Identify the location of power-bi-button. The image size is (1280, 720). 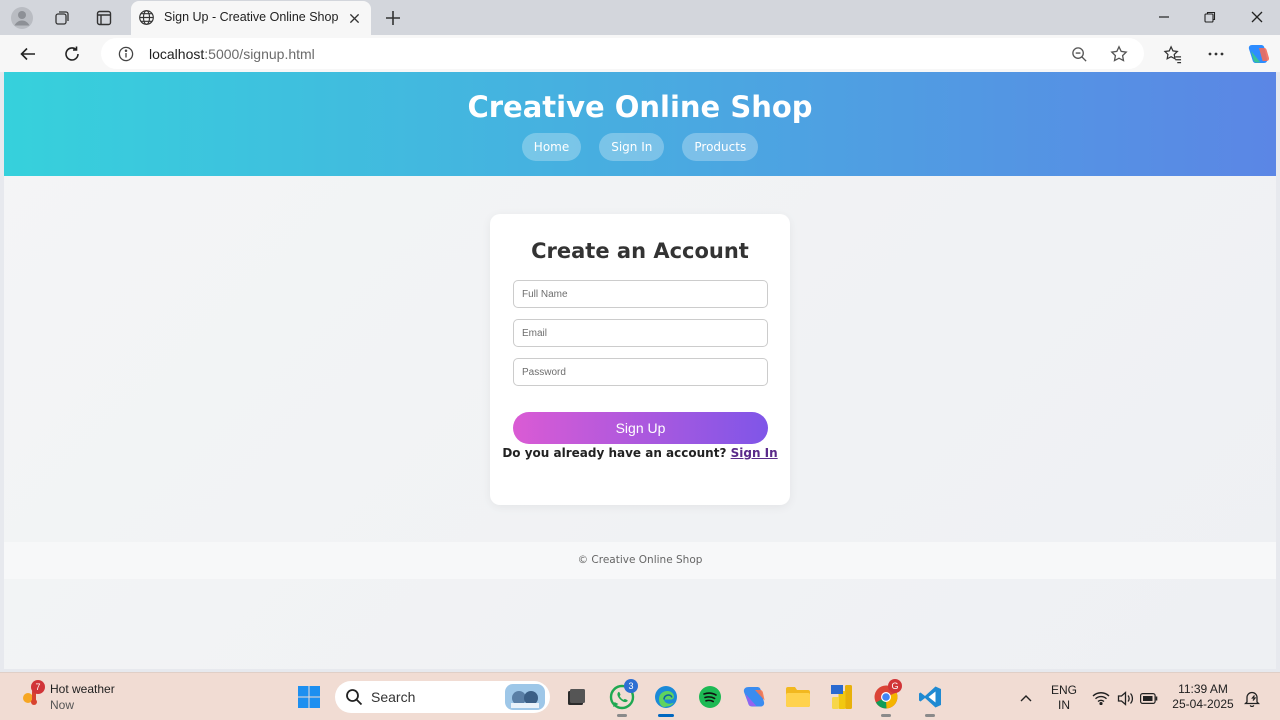
(842, 697).